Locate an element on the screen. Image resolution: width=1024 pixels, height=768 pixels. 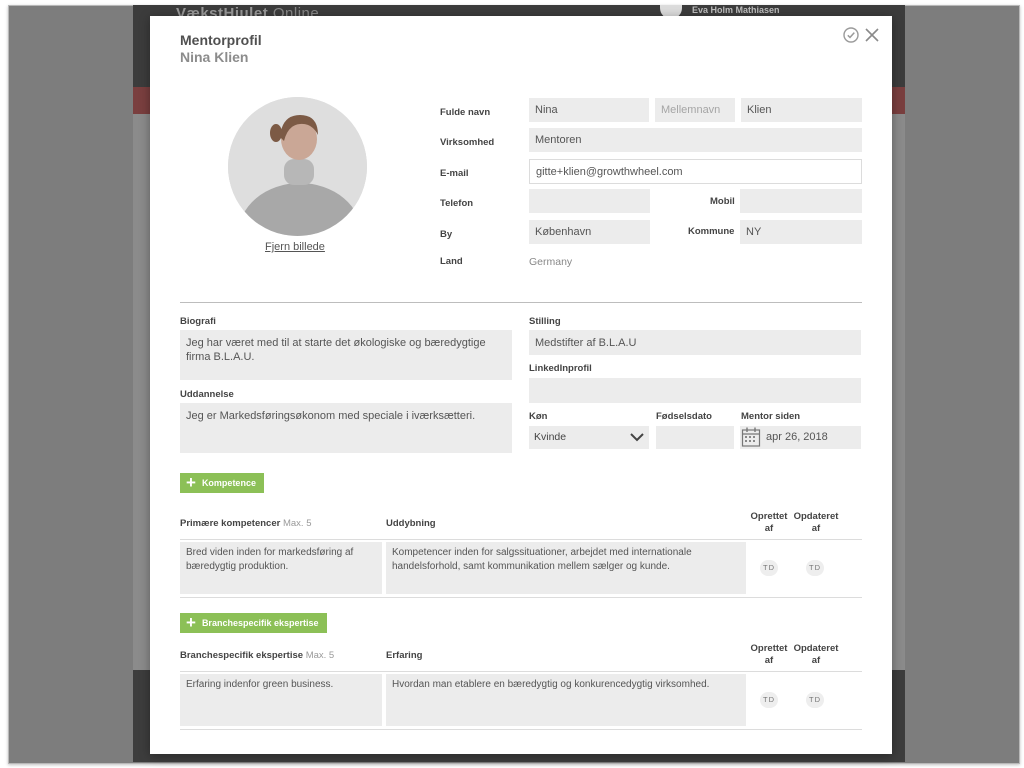
municipality-input is located at coordinates (801, 232).